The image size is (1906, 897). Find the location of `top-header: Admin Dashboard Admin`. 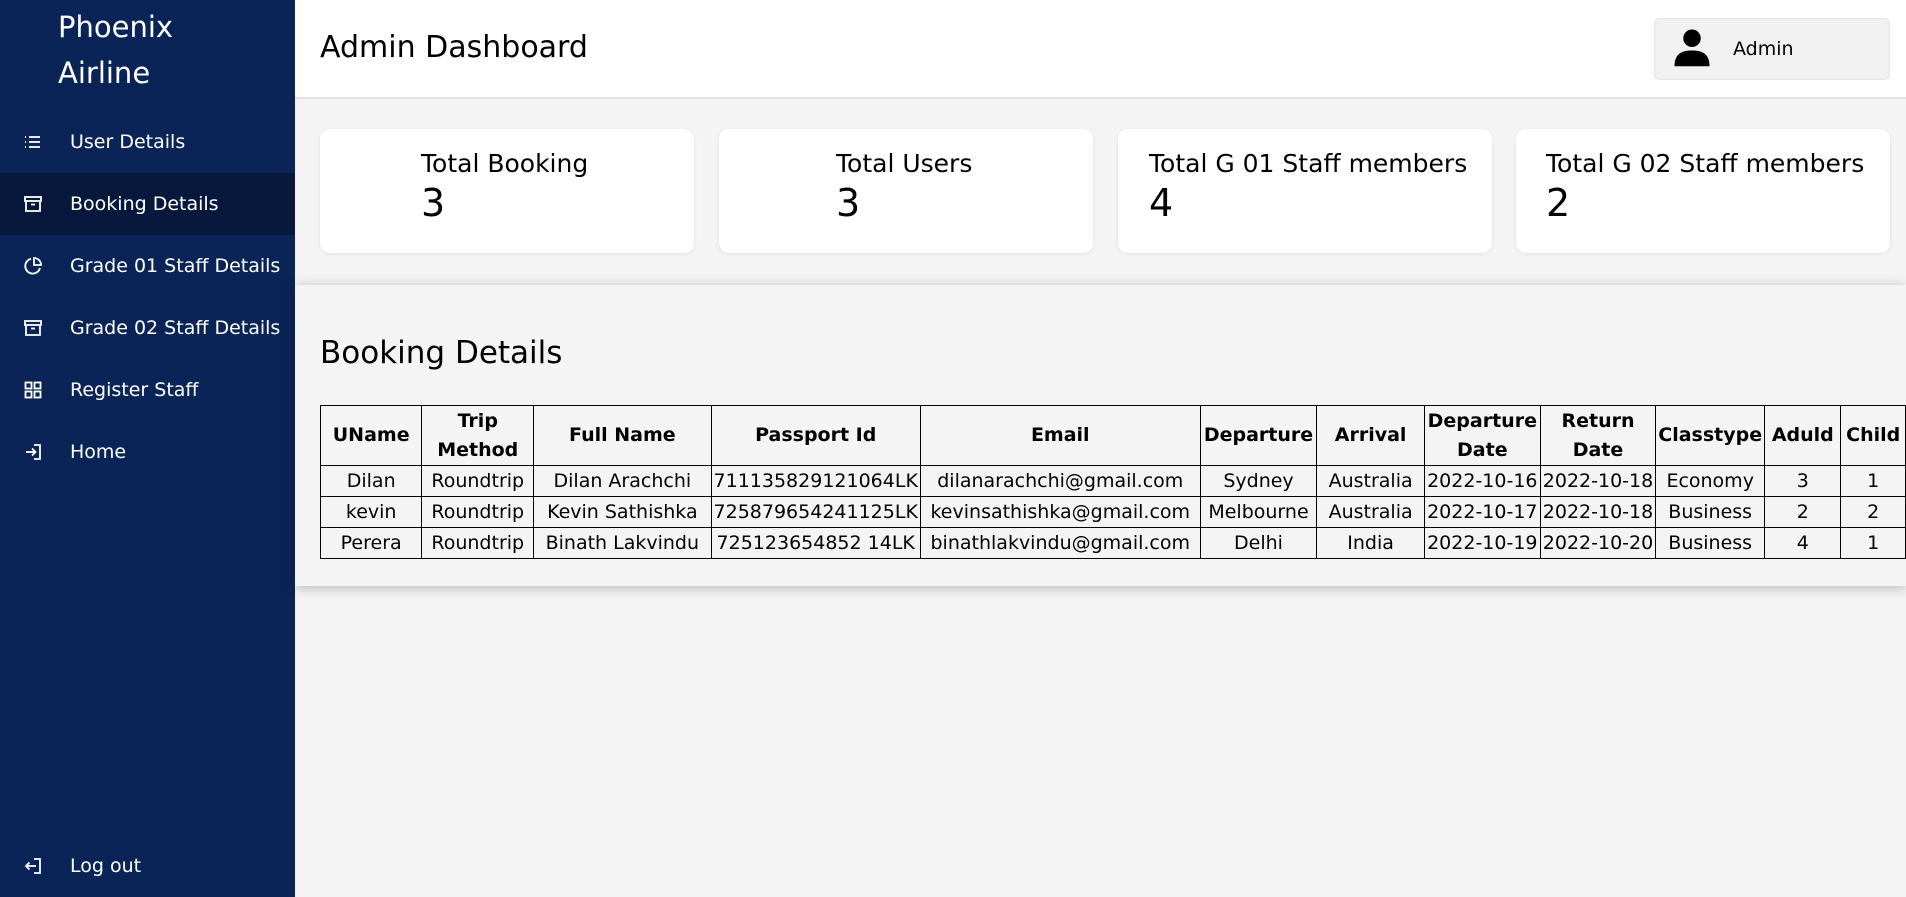

top-header: Admin Dashboard Admin is located at coordinates (1100, 49).